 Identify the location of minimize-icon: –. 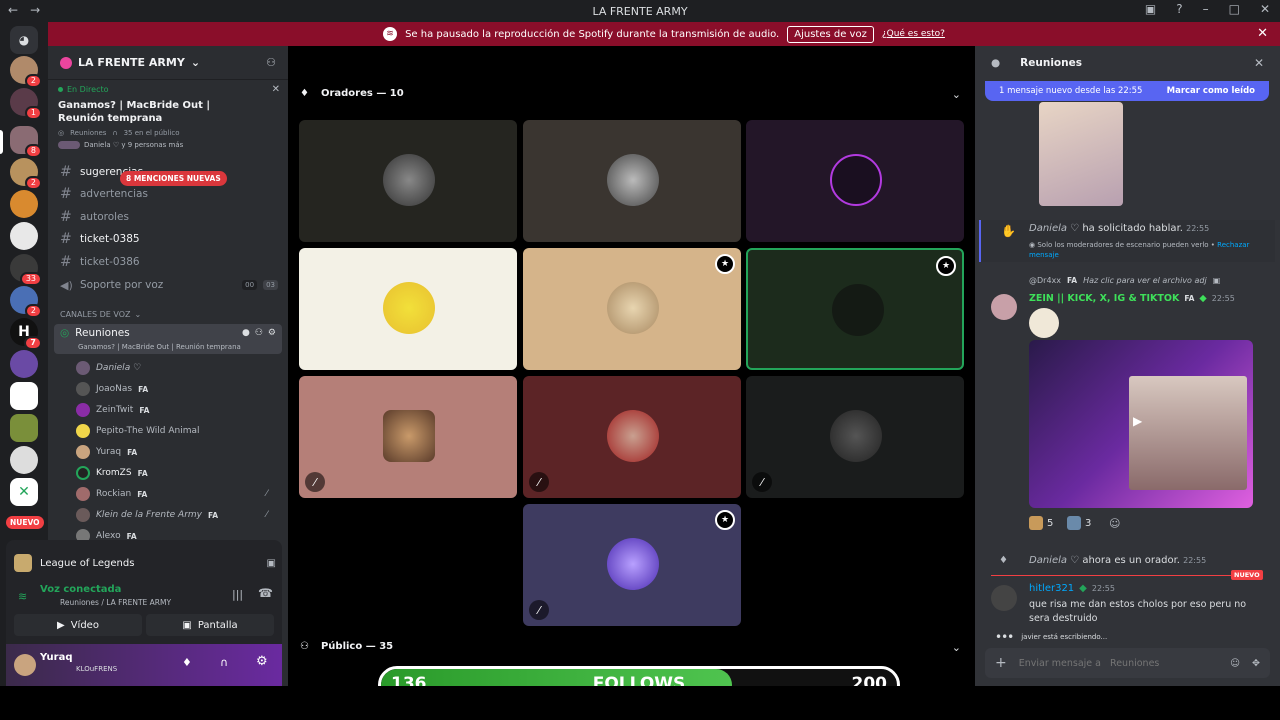
(1206, 9).